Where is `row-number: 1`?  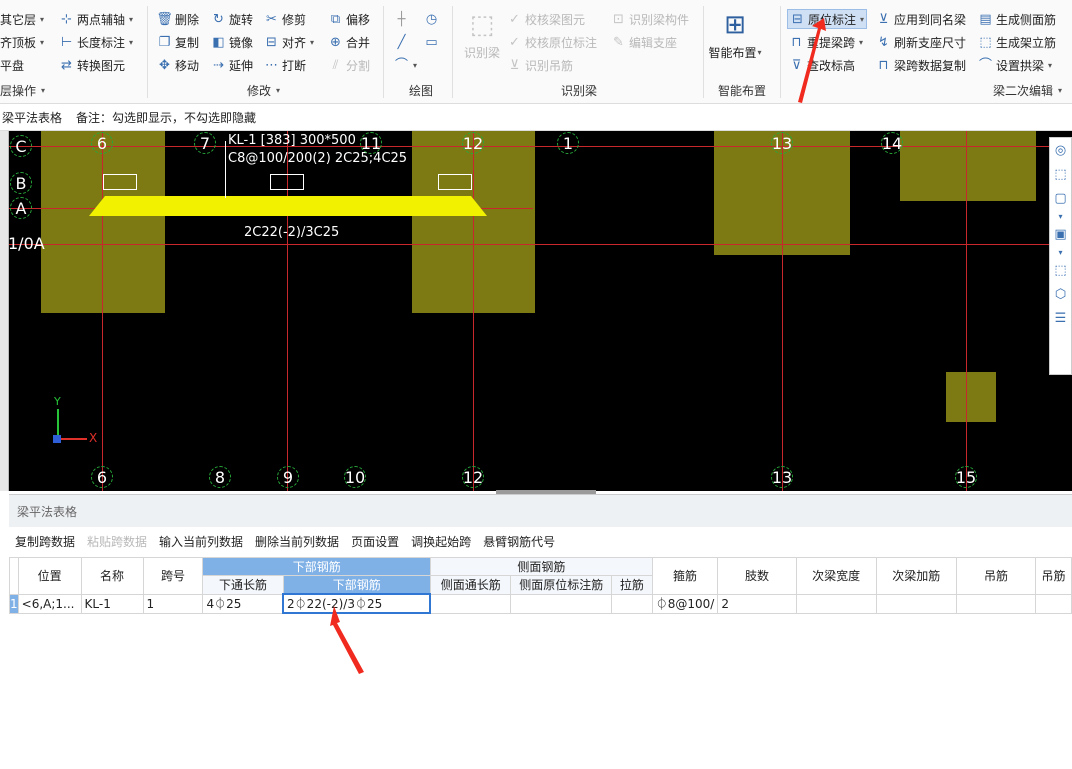
row-number: 1 is located at coordinates (14, 603).